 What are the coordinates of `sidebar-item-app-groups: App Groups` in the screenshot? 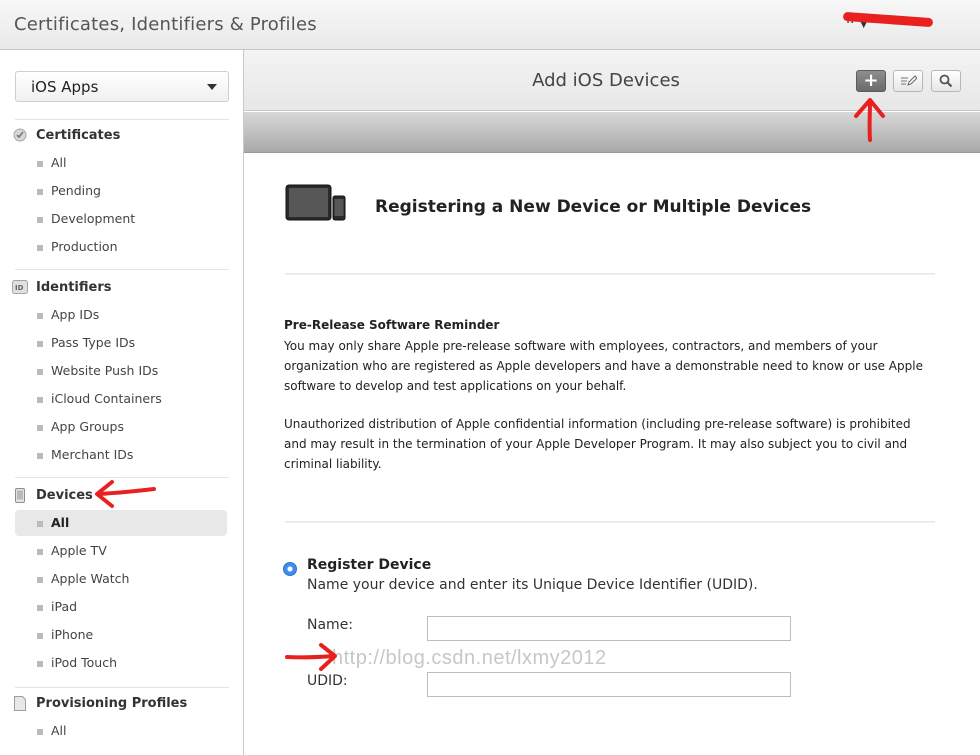 It's located at (121, 427).